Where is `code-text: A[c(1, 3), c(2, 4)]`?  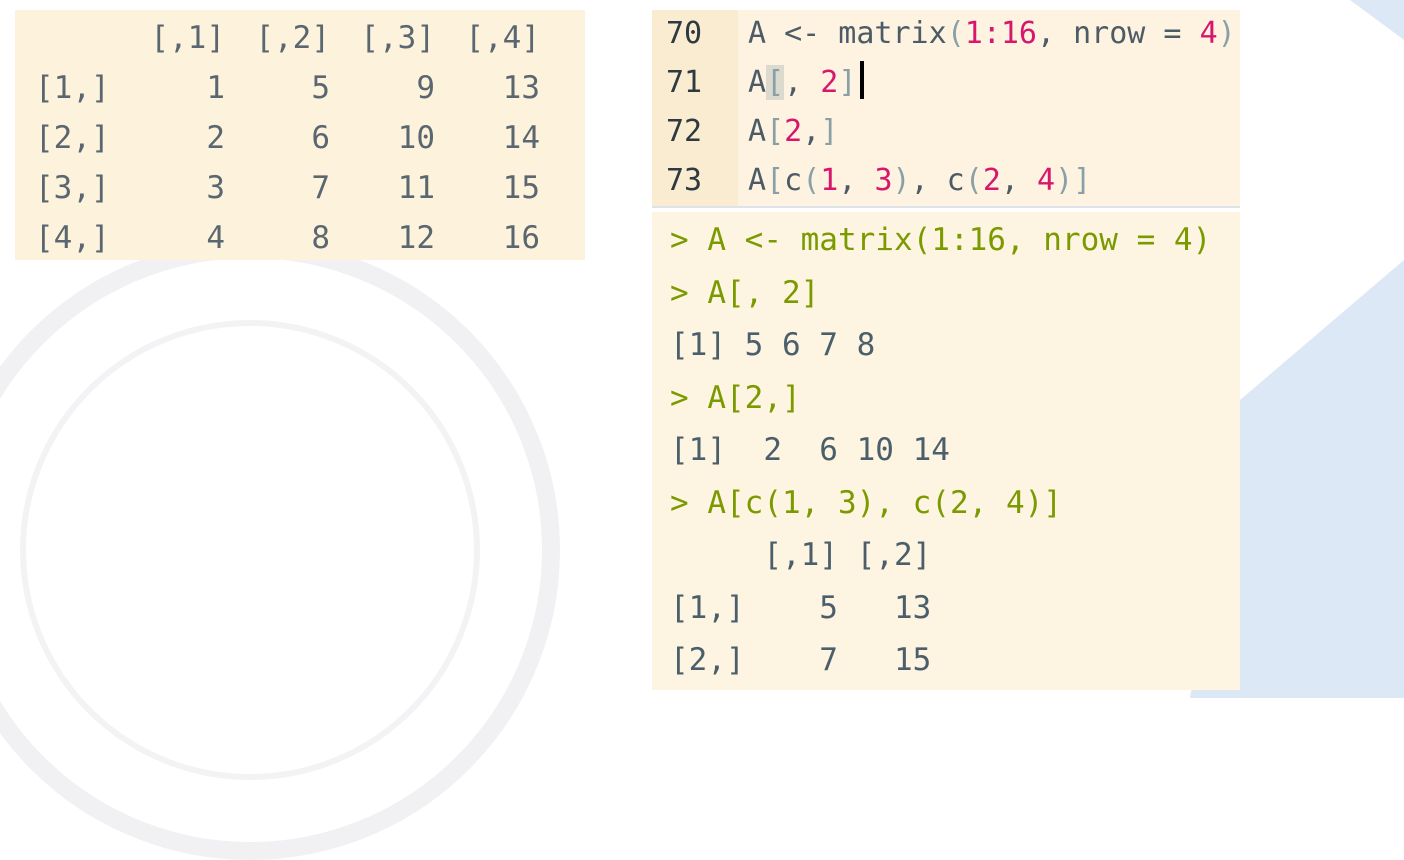
code-text: A[c(1, 3), c(2, 4)] is located at coordinates (919, 180).